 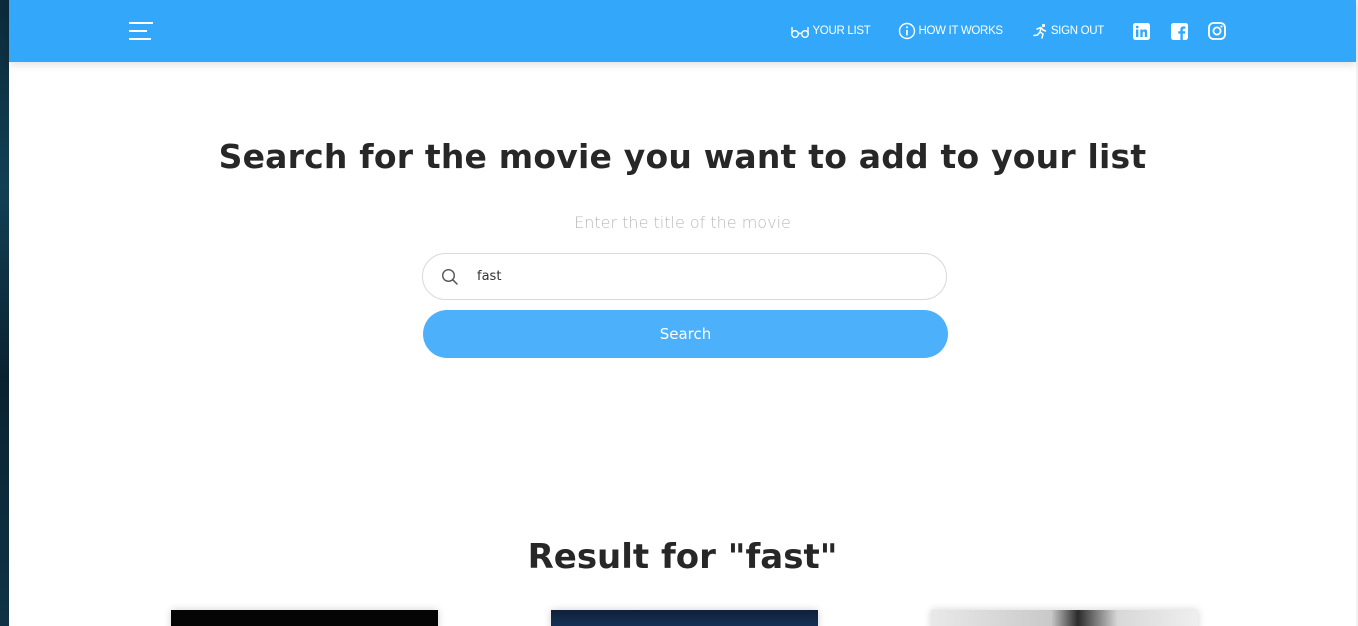 What do you see at coordinates (682, 31) in the screenshot?
I see `navbar: YOUR LIST HOW IT WORKS SIGN OUT` at bounding box center [682, 31].